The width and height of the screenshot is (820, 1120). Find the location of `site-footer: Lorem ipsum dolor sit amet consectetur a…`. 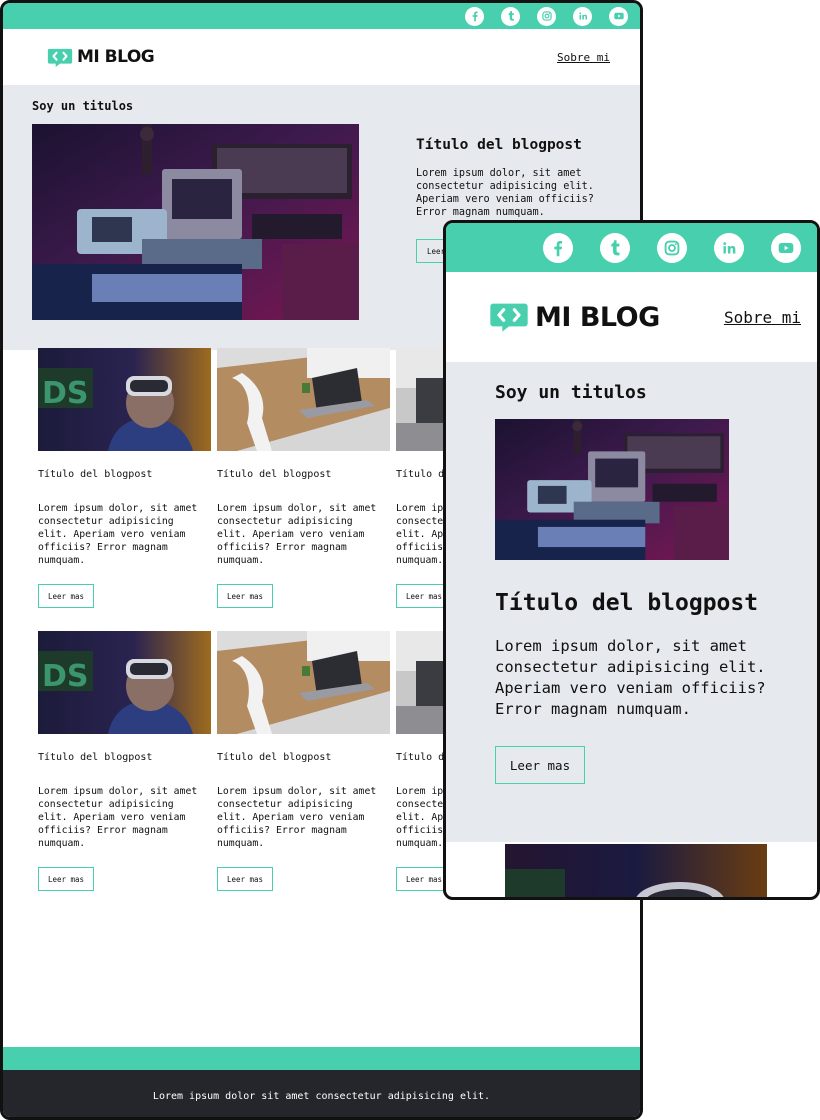

site-footer: Lorem ipsum dolor sit amet consectetur a… is located at coordinates (321, 1093).